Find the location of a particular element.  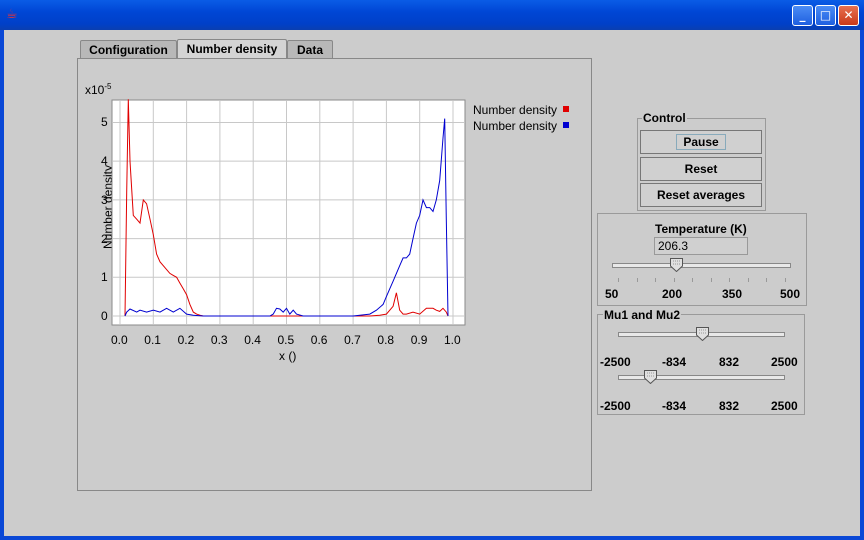

temperature-tick-200: 200 is located at coordinates (672, 294).